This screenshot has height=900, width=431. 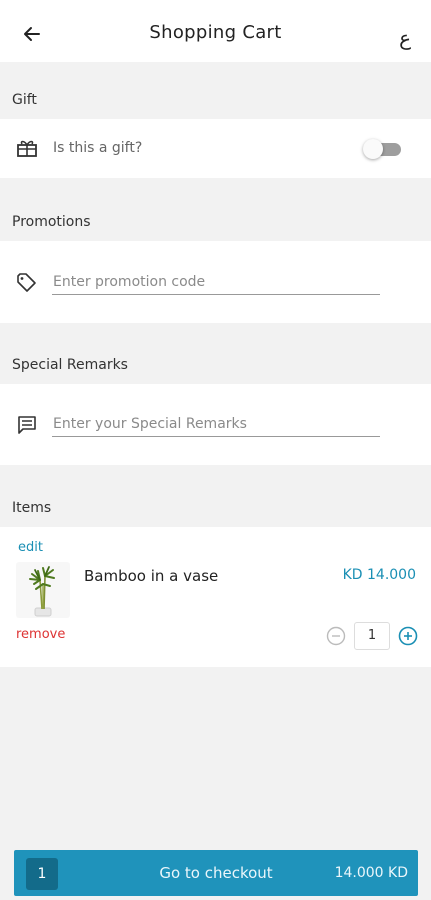 I want to click on remarks-panel, so click(x=215, y=424).